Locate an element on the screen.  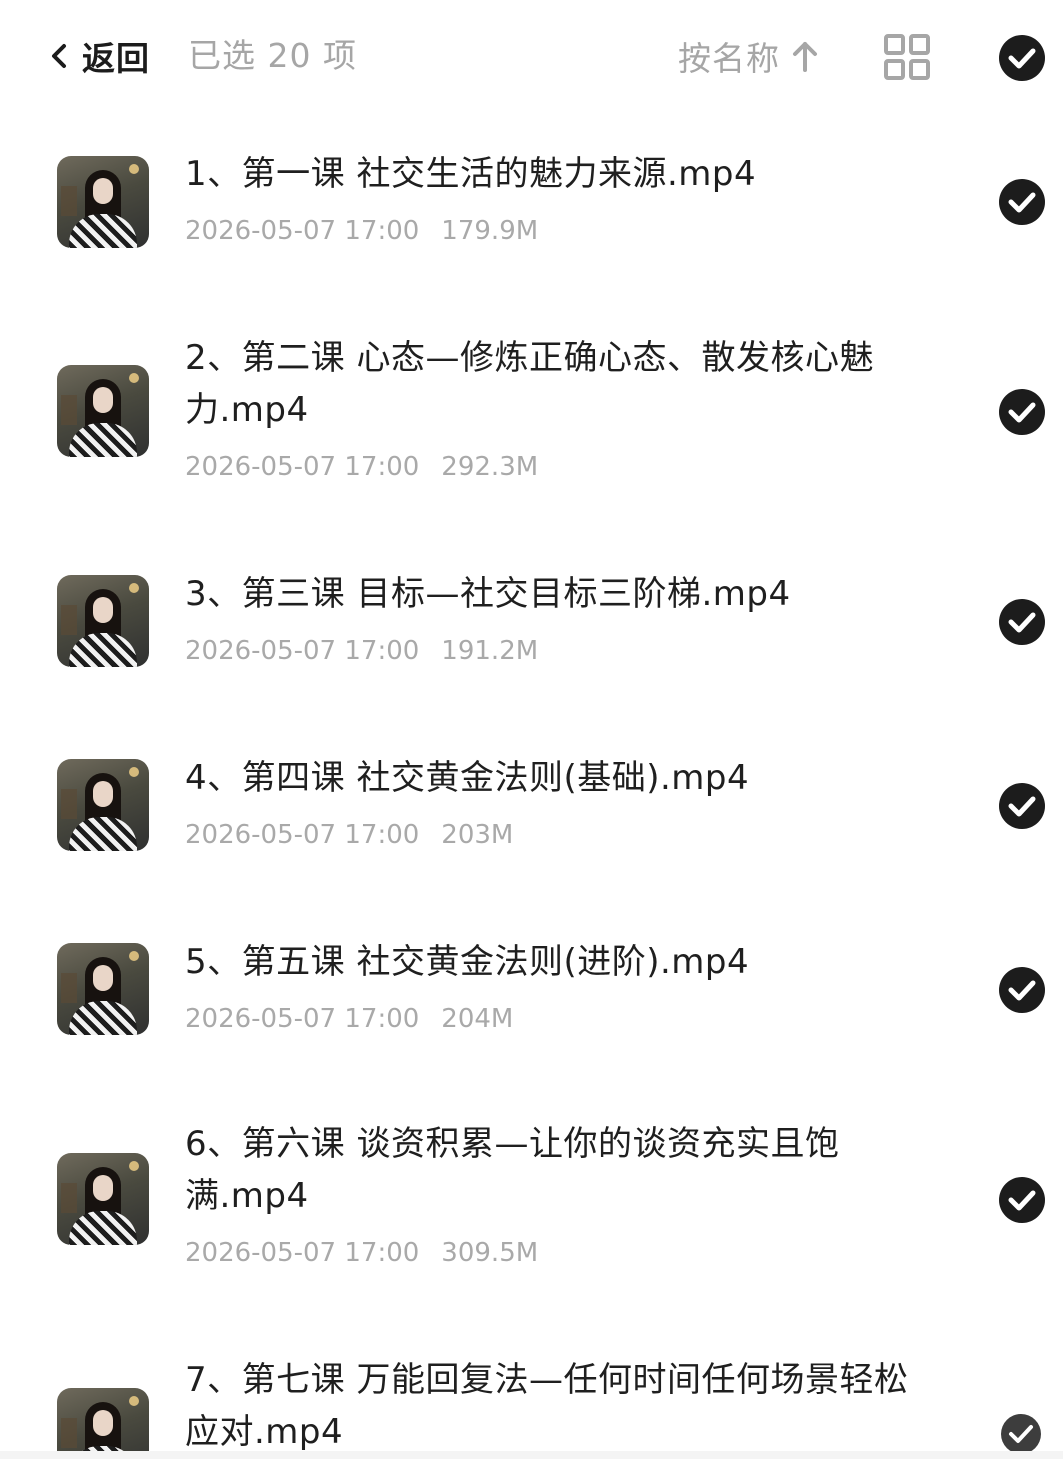
sort-label: 按名称 is located at coordinates (729, 58).